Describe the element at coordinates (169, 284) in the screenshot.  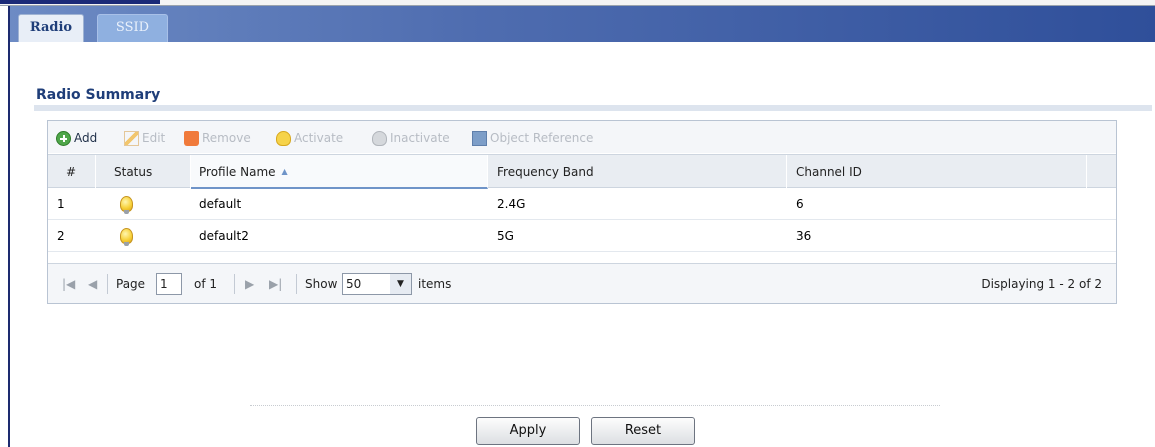
I see `page-number-input: 1` at that location.